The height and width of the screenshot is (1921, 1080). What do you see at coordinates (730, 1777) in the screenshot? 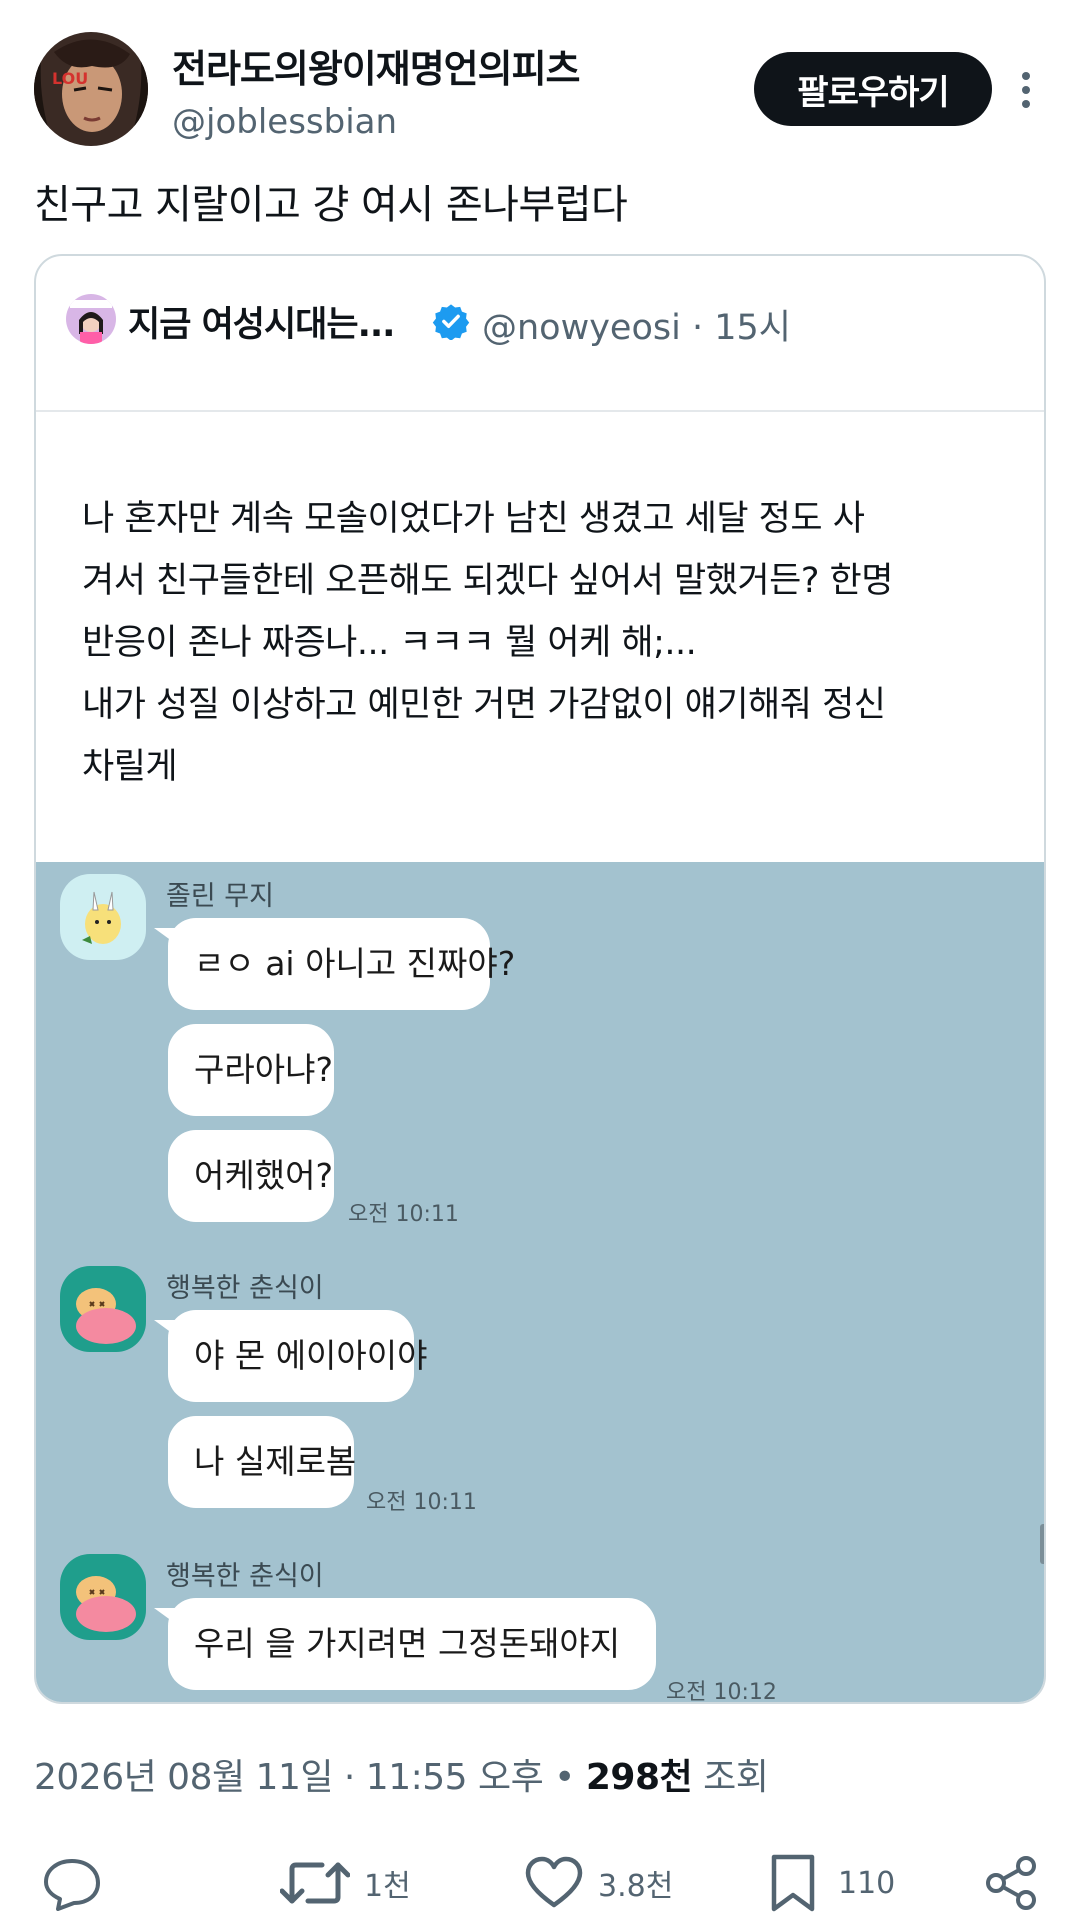
I see `view-label: 조회` at bounding box center [730, 1777].